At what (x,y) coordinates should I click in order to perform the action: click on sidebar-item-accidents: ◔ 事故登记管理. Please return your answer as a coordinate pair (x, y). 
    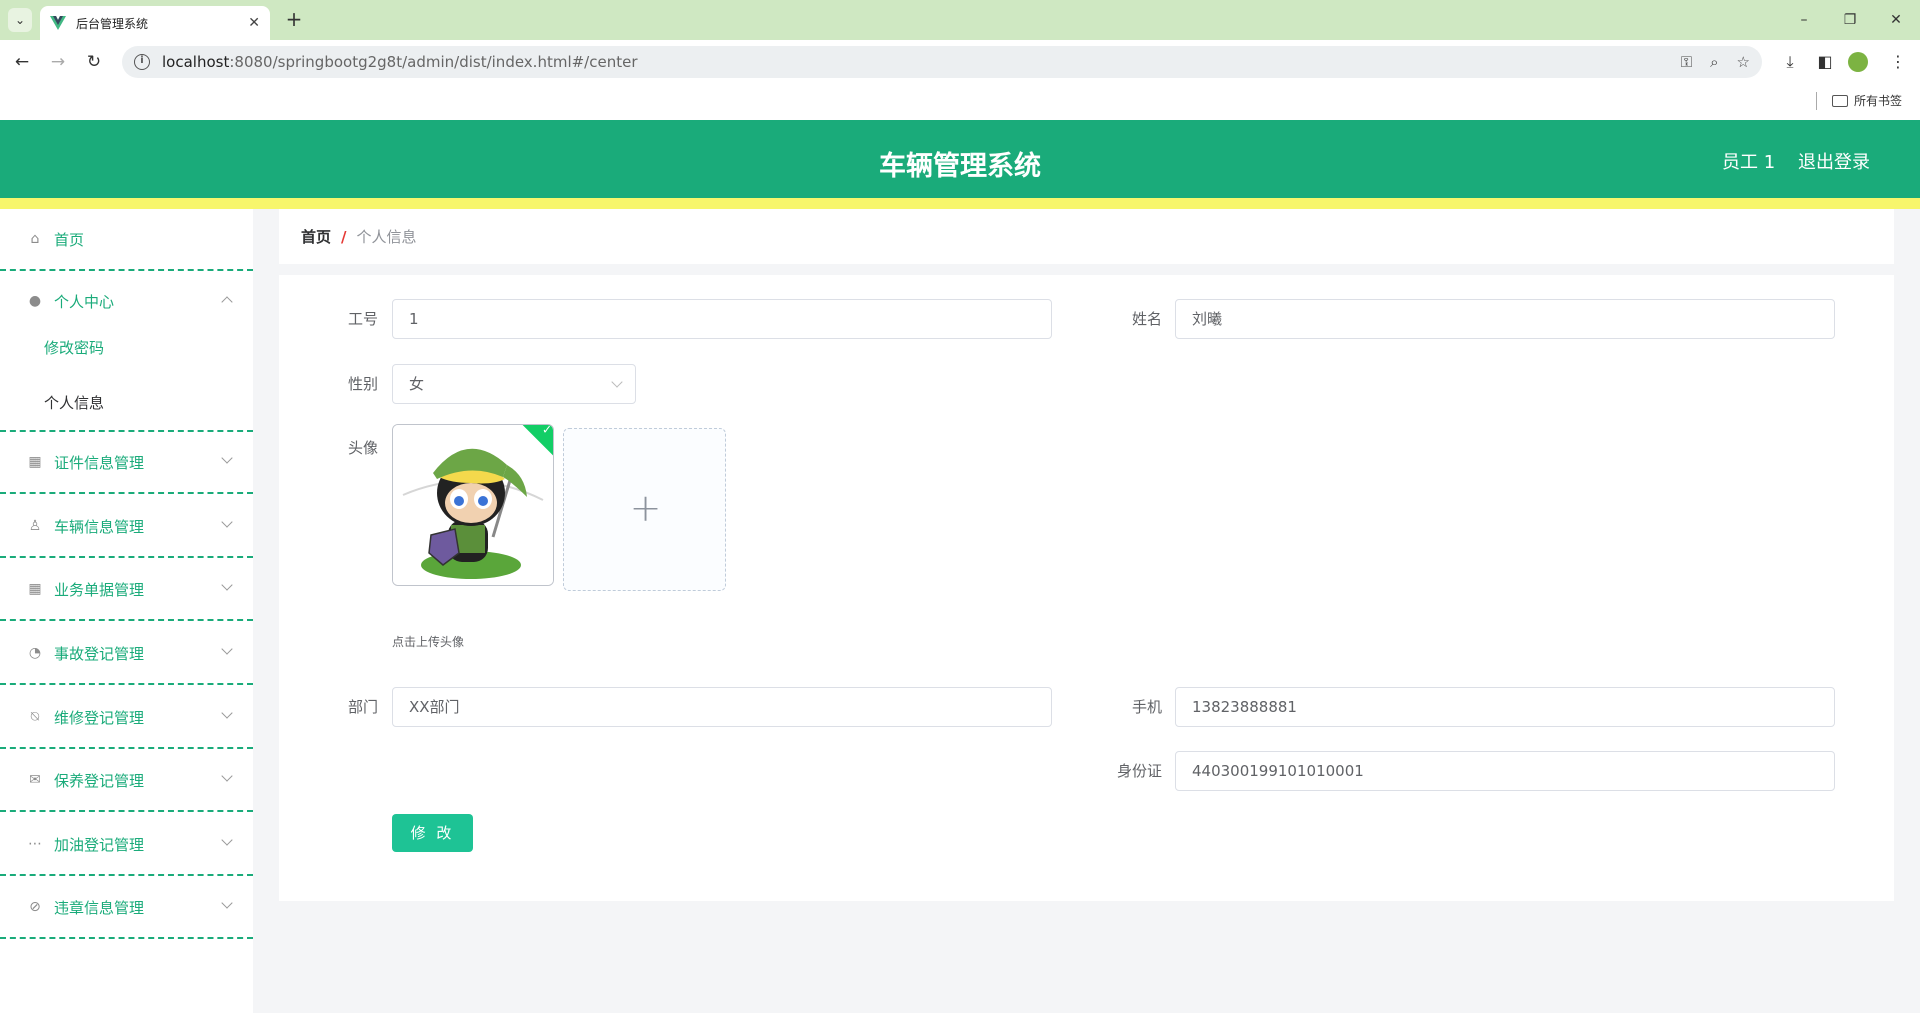
    Looking at the image, I should click on (126, 654).